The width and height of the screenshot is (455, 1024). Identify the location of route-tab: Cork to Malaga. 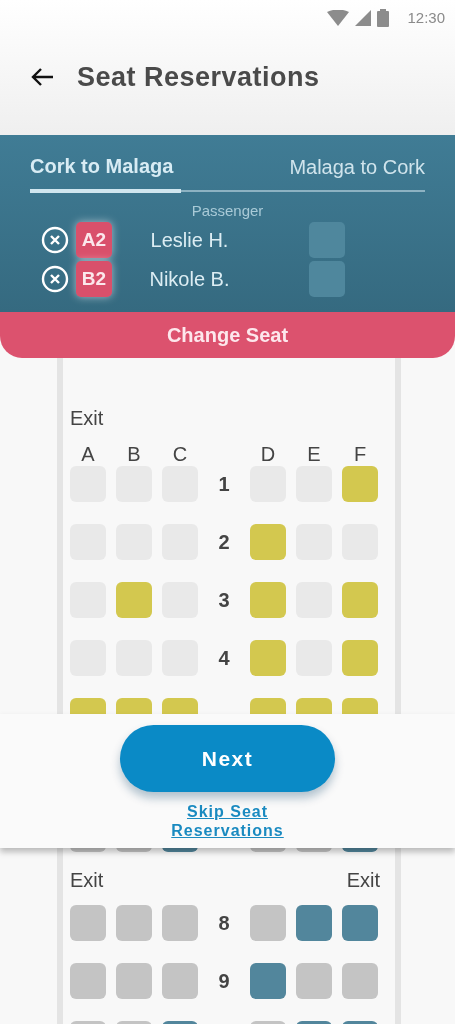
(105, 172).